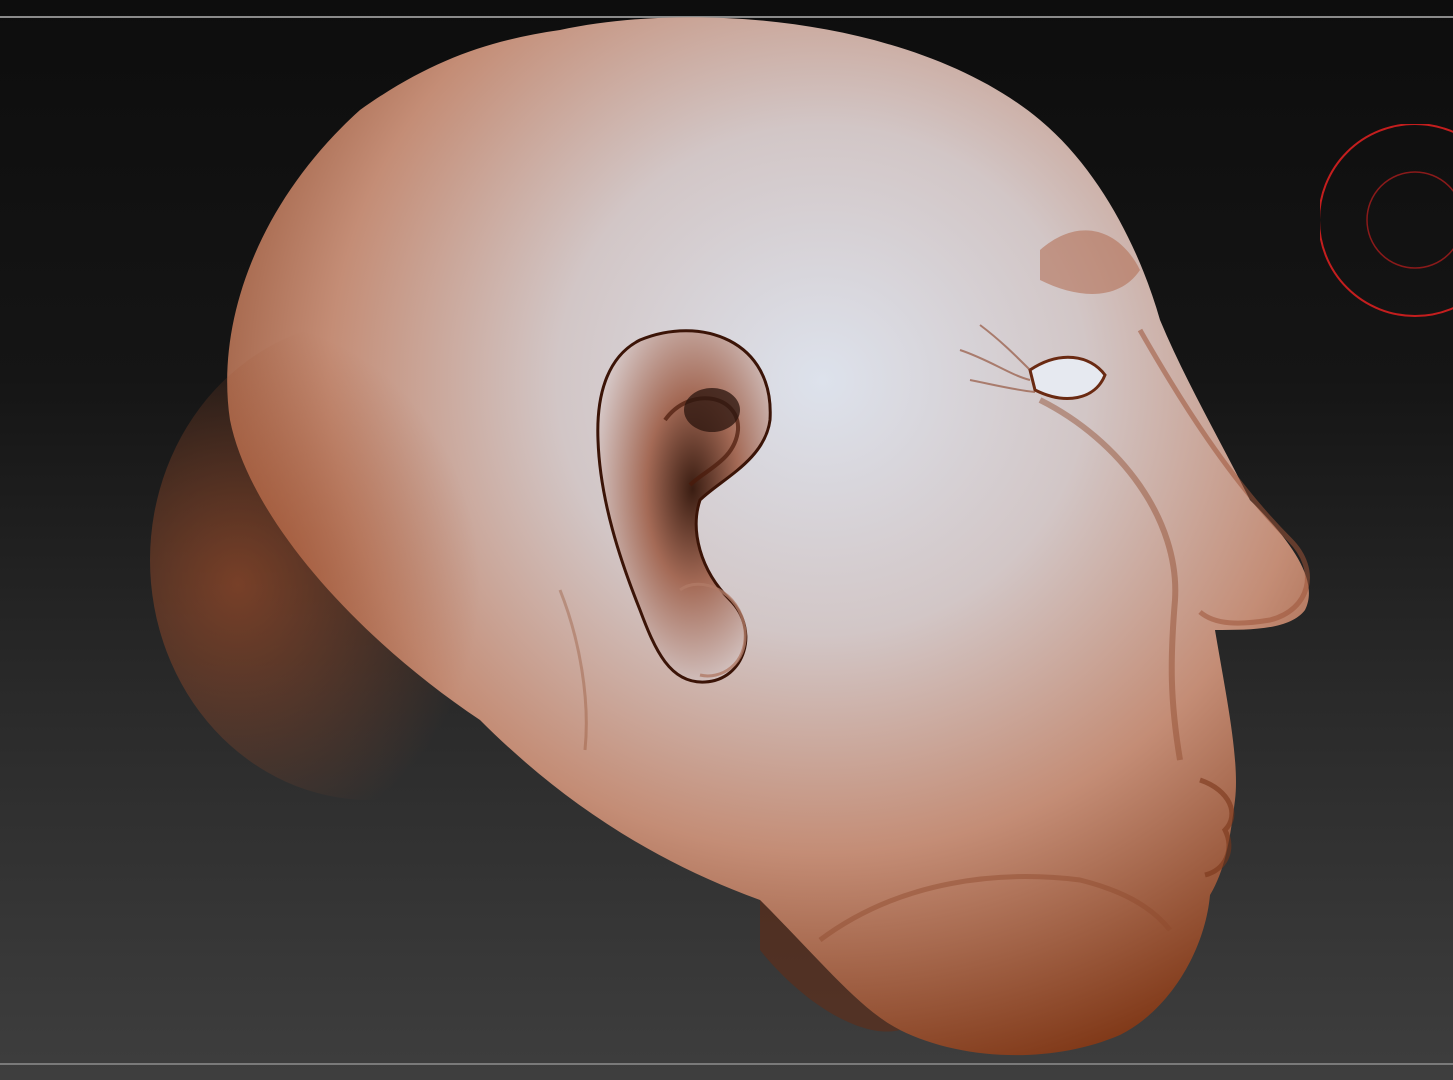 The width and height of the screenshot is (1453, 1080). I want to click on eye, so click(1067, 377).